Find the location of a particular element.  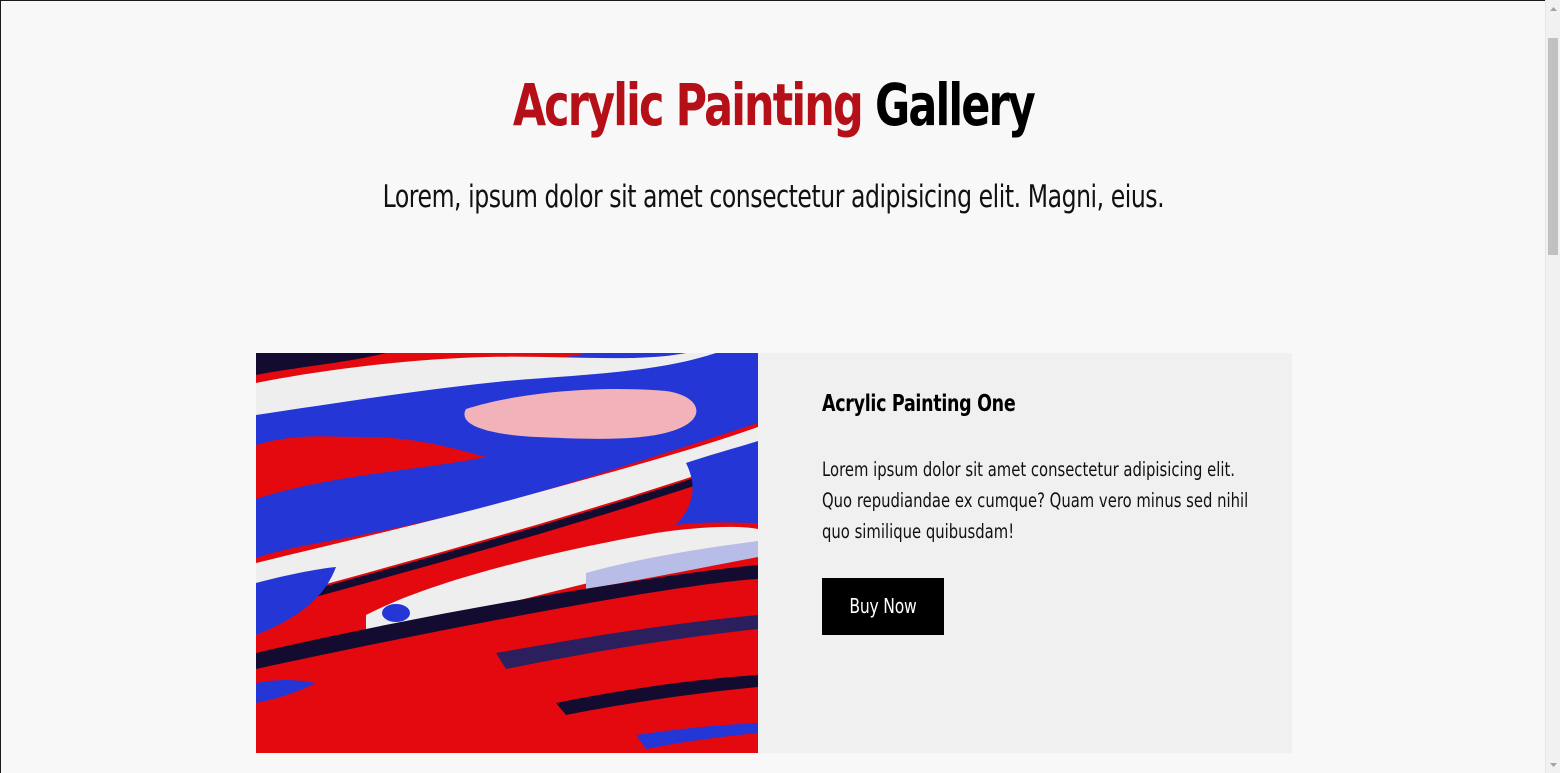

buy-now-label: Buy Now is located at coordinates (883, 606).